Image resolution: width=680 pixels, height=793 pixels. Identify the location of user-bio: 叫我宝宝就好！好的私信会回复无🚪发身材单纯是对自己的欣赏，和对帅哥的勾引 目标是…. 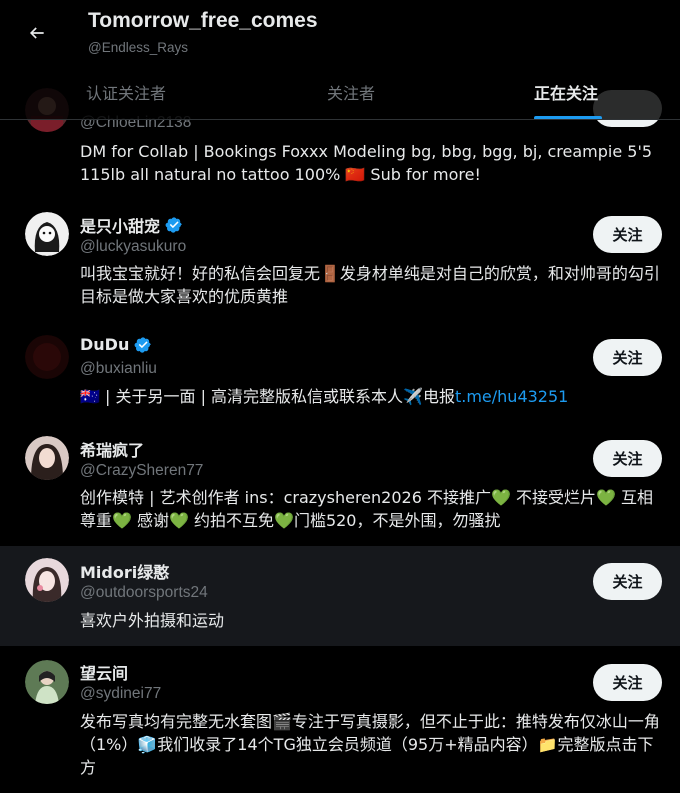
(370, 285).